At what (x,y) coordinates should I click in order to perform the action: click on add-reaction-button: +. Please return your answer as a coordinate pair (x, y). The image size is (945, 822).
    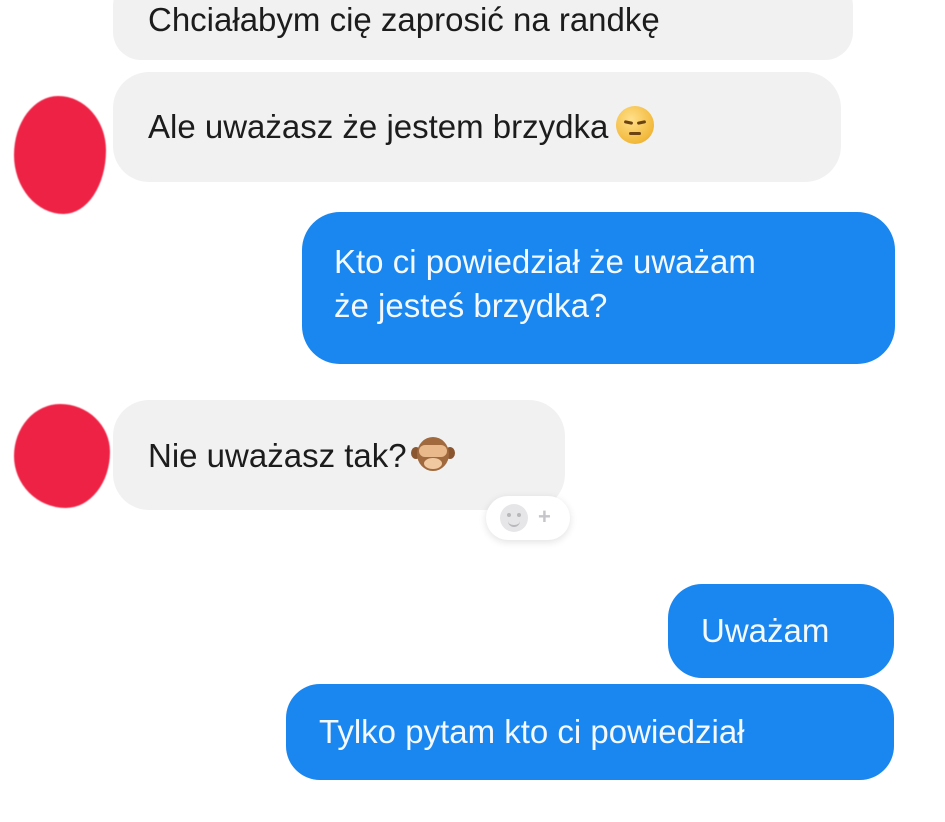
    Looking at the image, I should click on (528, 518).